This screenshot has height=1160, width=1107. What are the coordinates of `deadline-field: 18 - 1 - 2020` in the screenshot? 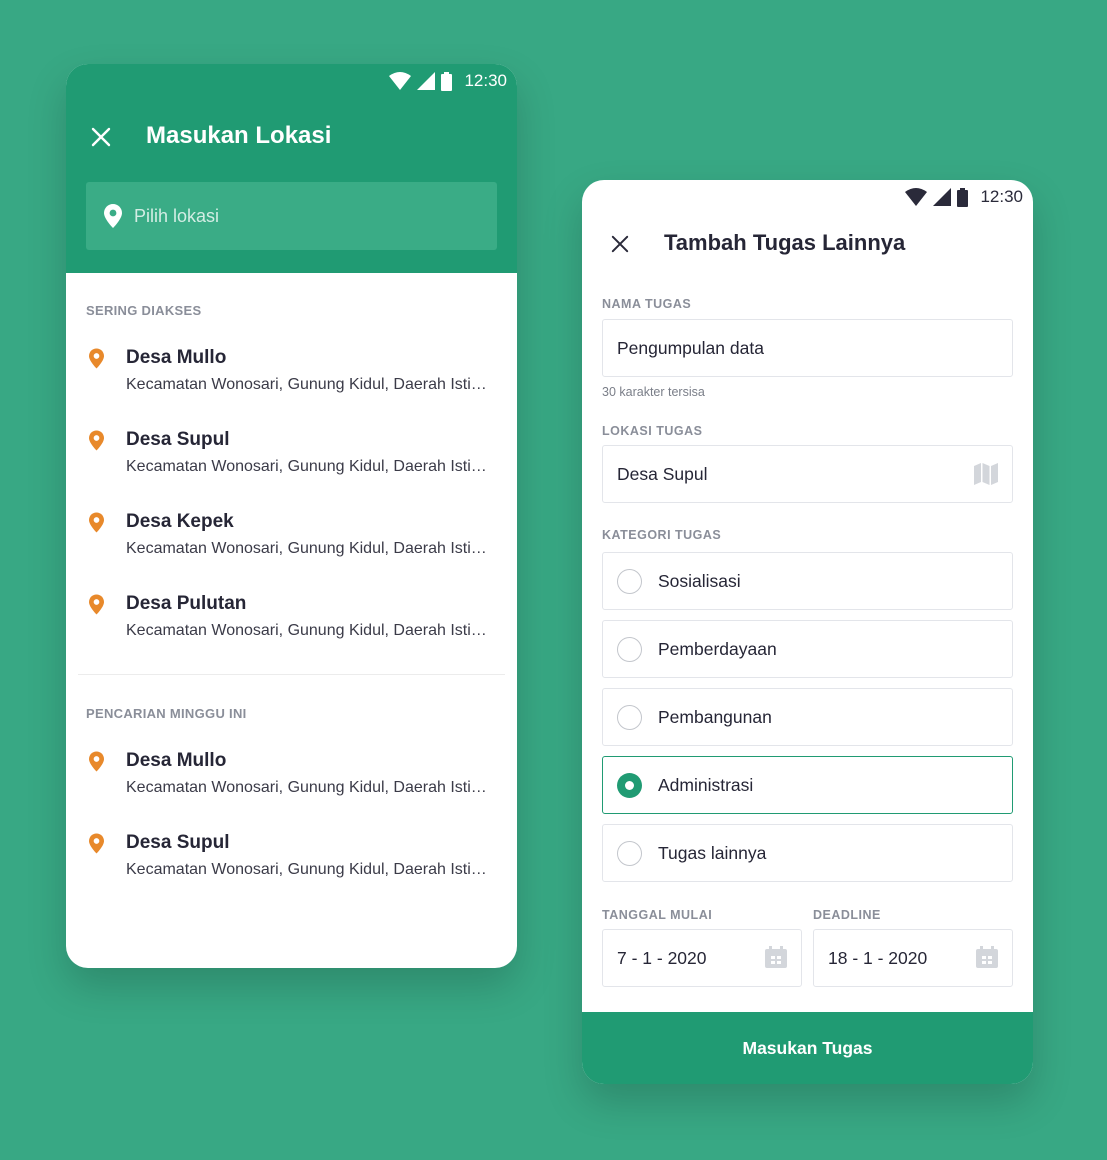 It's located at (913, 958).